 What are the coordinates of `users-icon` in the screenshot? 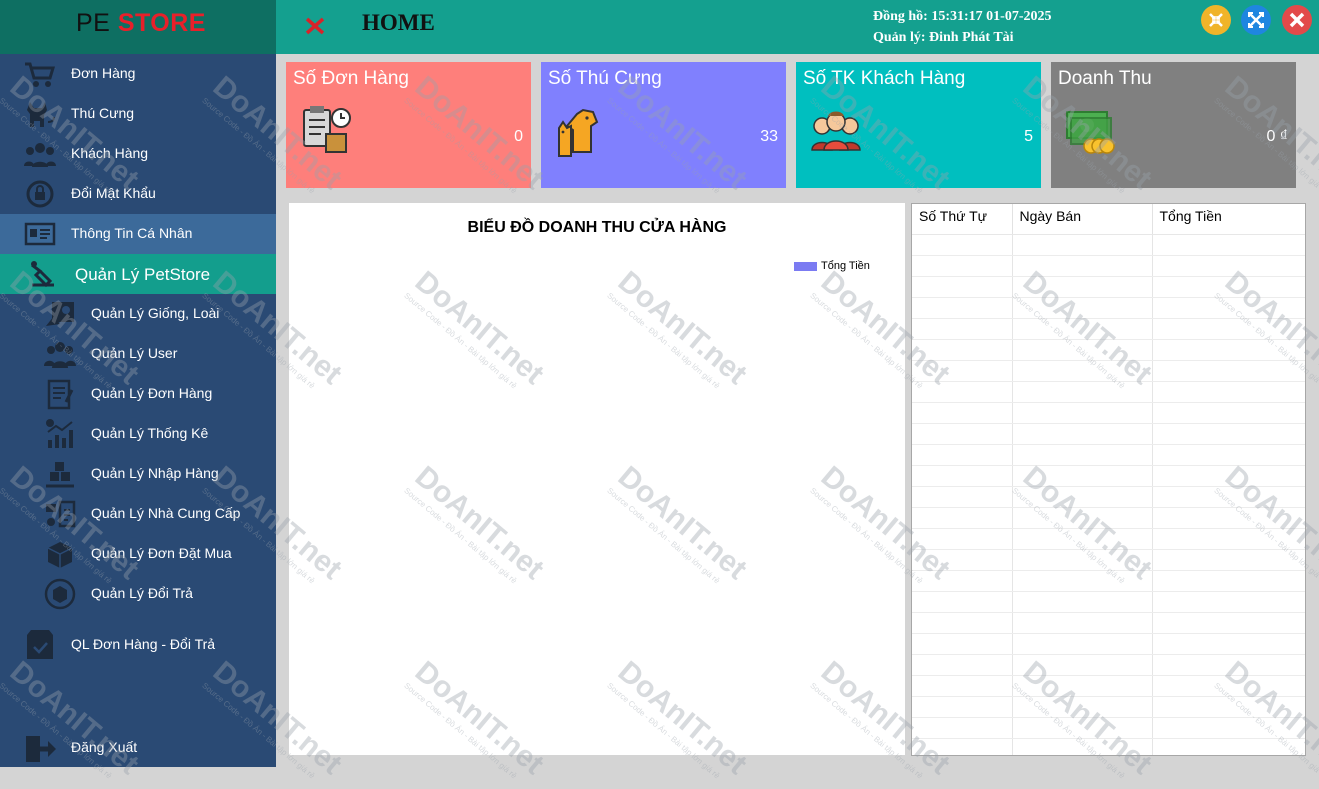 It's located at (60, 355).